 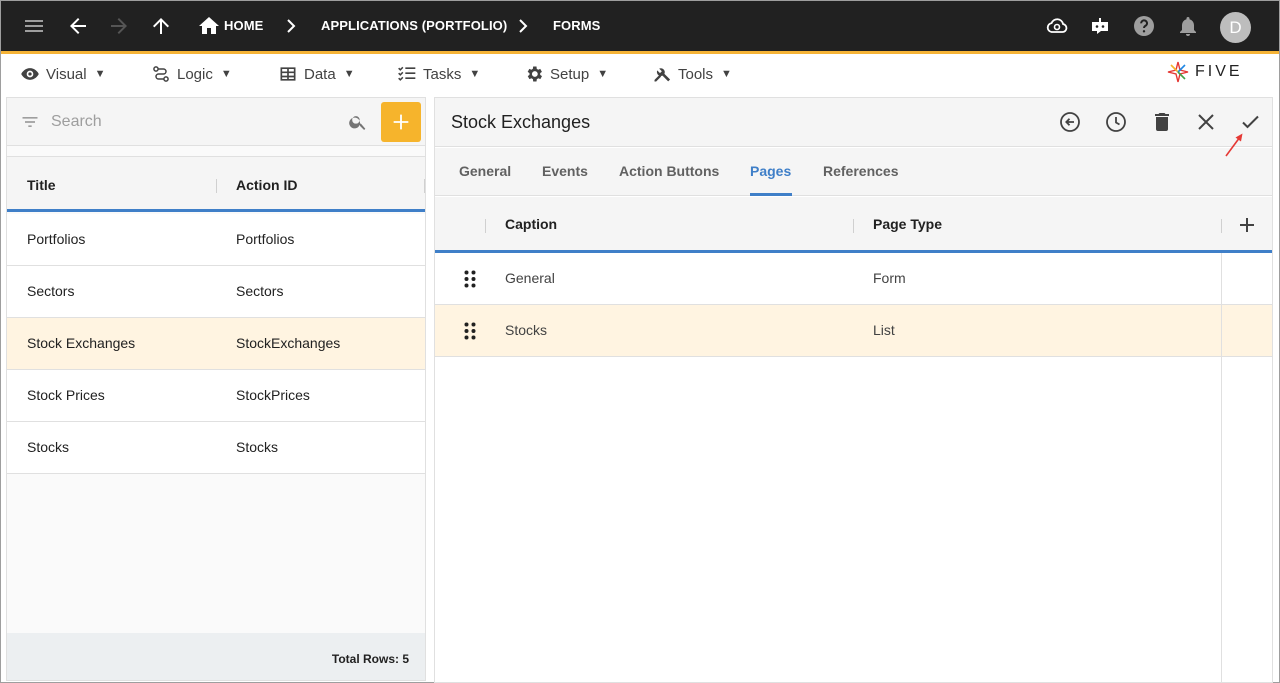 I want to click on filter-icon, so click(x=30, y=122).